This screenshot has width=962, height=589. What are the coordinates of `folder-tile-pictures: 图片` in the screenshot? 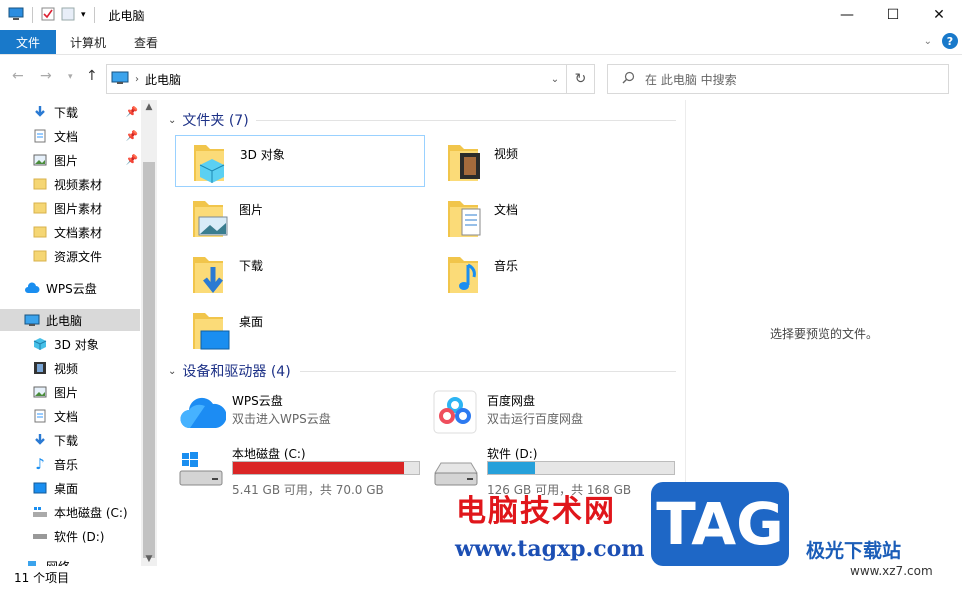 It's located at (300, 217).